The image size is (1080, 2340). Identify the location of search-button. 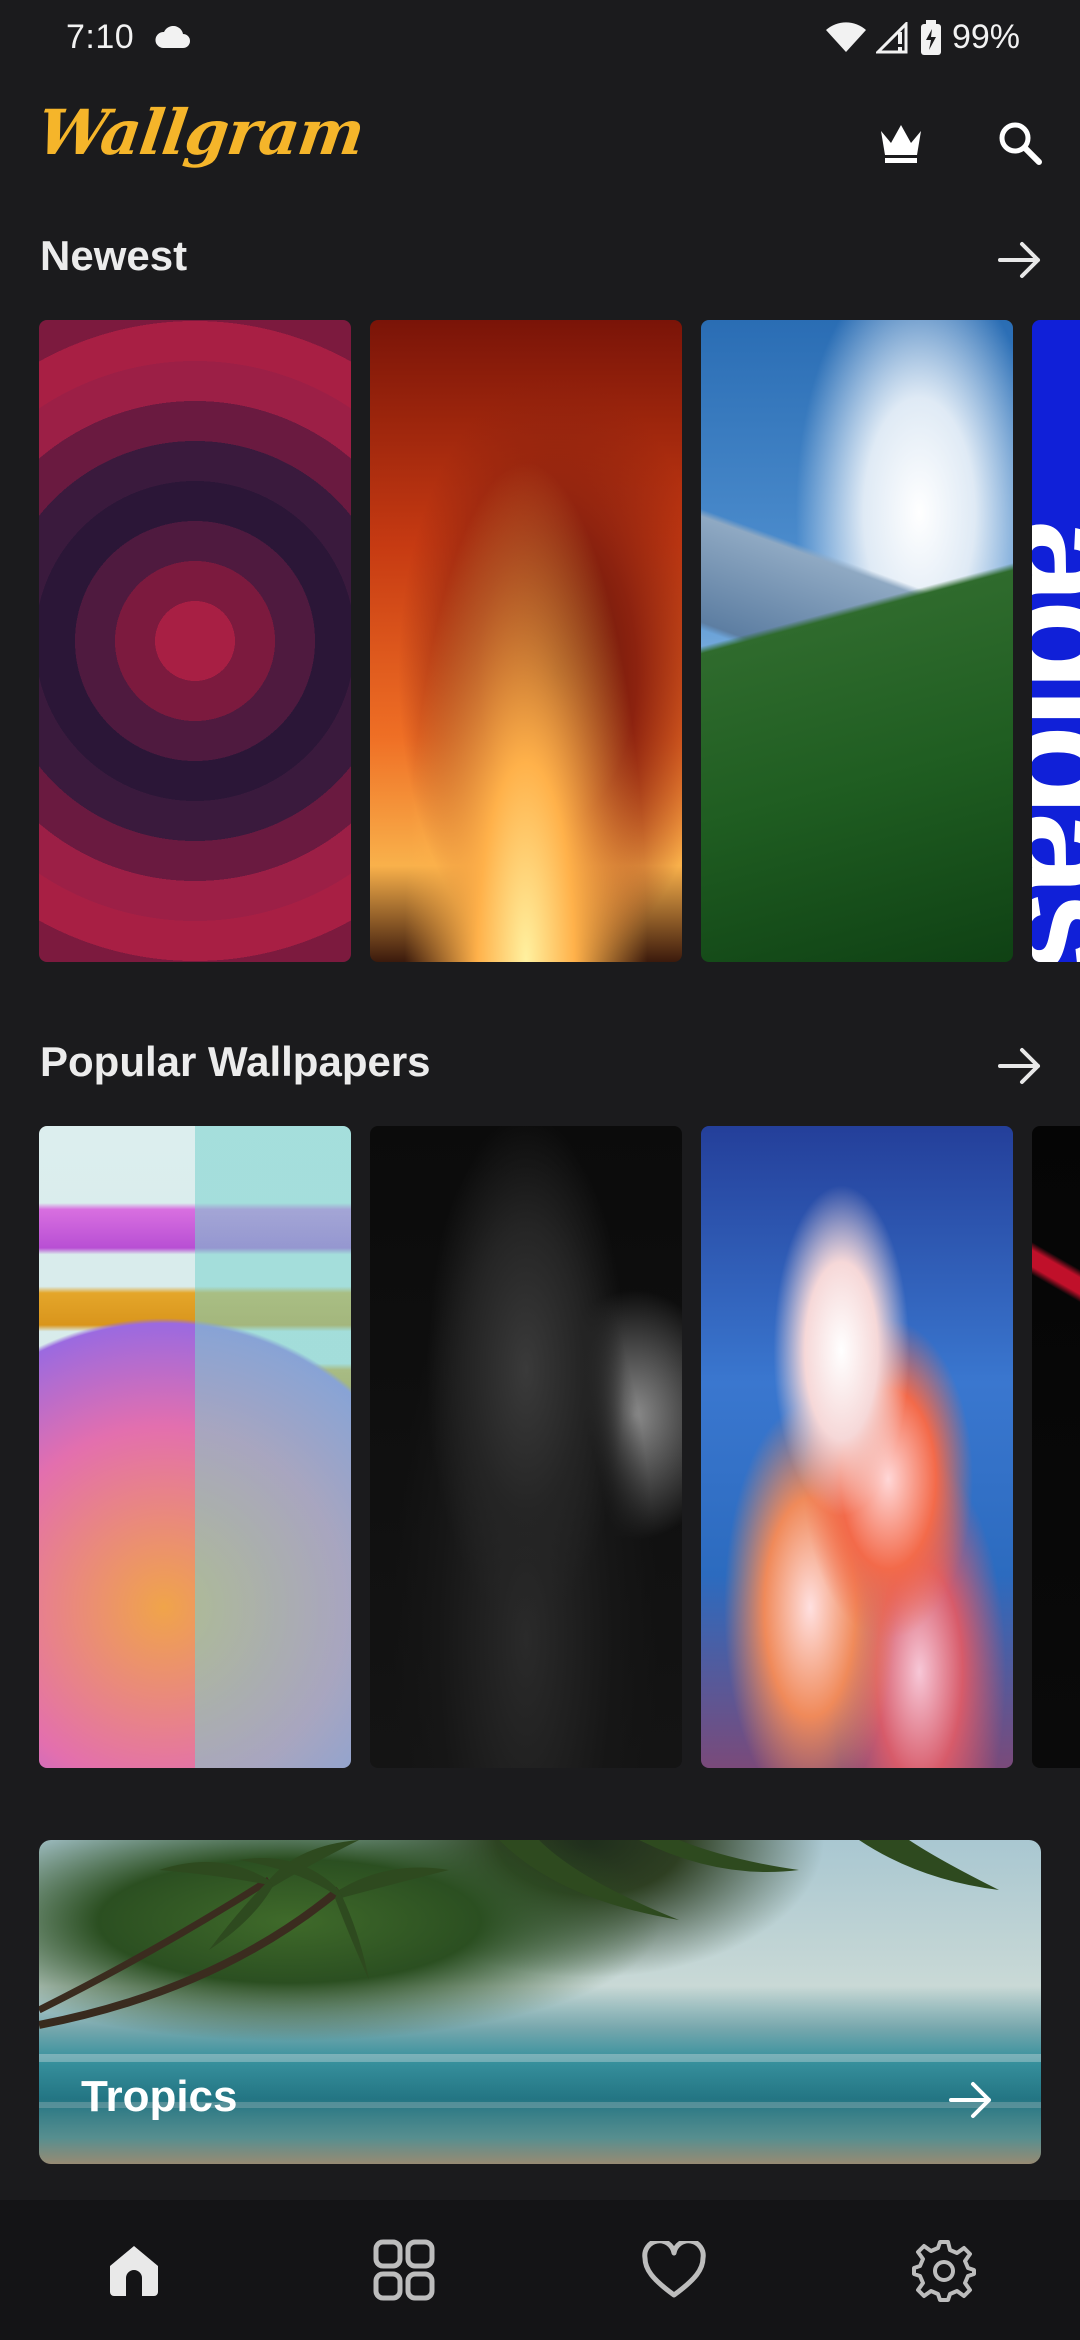
(1020, 143).